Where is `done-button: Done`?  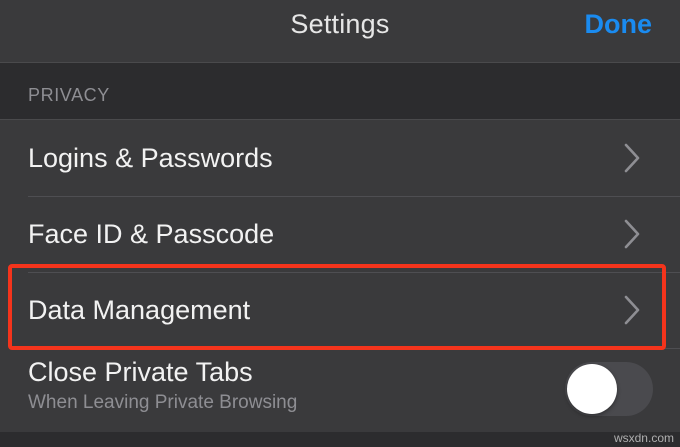
done-button: Done is located at coordinates (619, 25).